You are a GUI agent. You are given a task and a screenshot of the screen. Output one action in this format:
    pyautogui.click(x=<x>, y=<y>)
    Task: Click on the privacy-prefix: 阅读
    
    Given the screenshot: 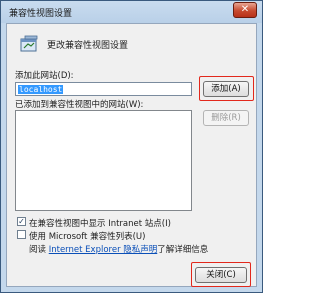 What is the action you would take?
    pyautogui.click(x=38, y=250)
    